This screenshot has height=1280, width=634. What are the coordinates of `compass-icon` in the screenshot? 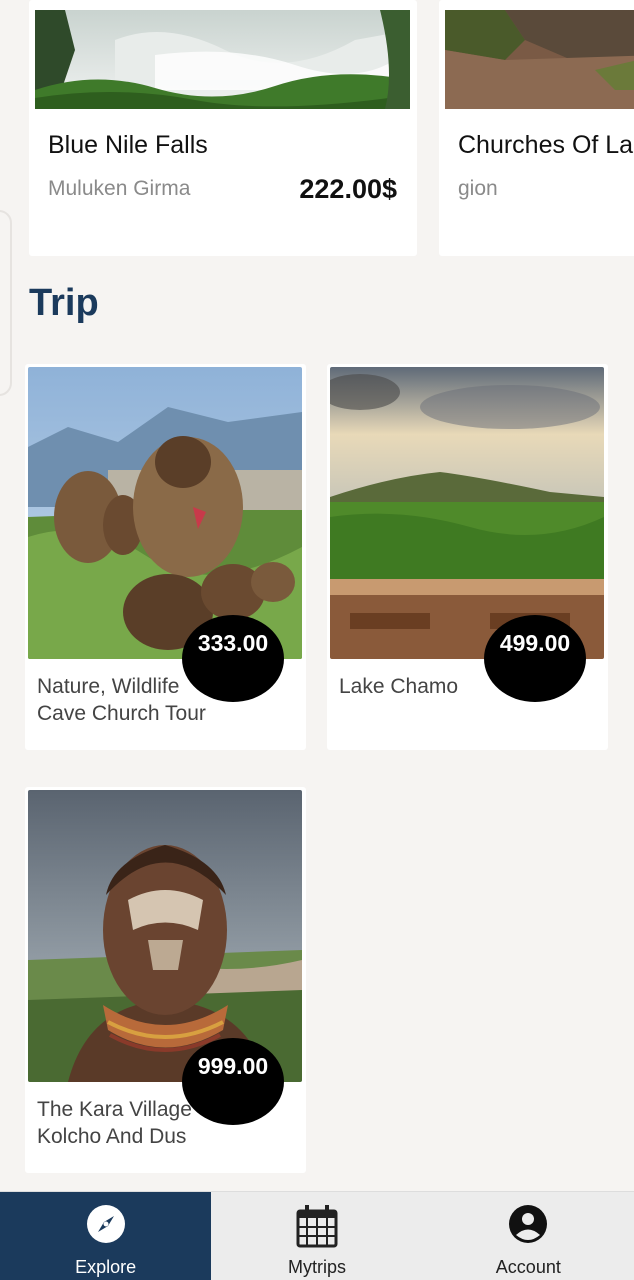 It's located at (106, 1226).